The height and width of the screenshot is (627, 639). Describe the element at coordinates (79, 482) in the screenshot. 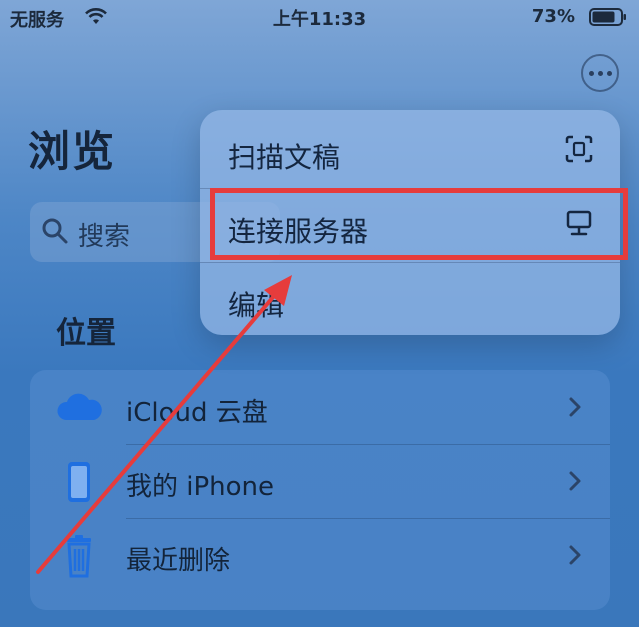

I see `iphone-icon` at that location.